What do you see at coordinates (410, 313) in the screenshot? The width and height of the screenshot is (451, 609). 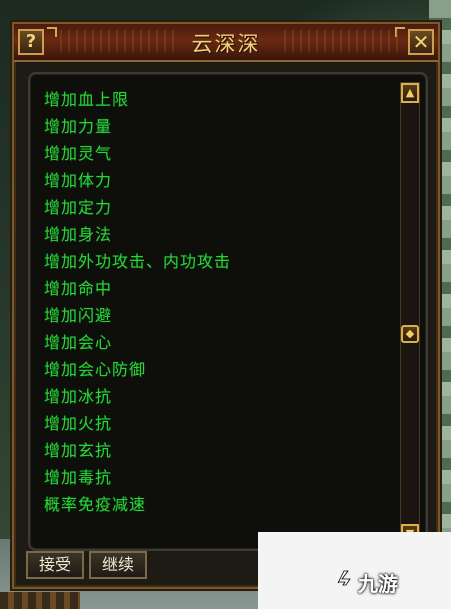 I see `vertical-scrollbar: ▲ ◆ ▼` at bounding box center [410, 313].